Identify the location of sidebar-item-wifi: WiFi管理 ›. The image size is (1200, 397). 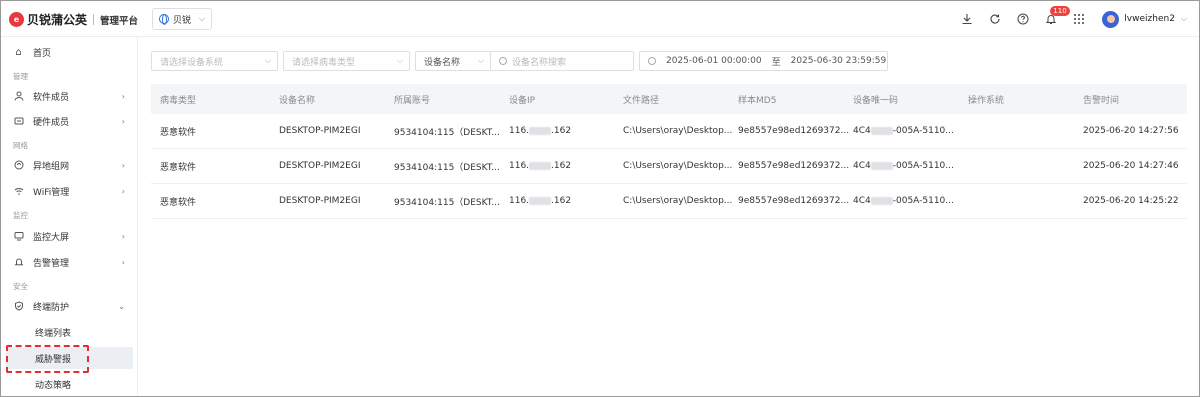
(69, 191).